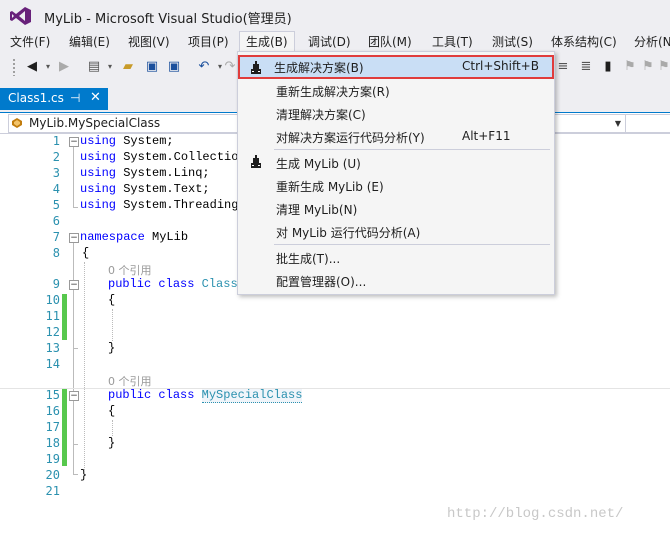 This screenshot has width=670, height=537. Describe the element at coordinates (145, 189) in the screenshot. I see `code-line-4: using System.Text;` at that location.